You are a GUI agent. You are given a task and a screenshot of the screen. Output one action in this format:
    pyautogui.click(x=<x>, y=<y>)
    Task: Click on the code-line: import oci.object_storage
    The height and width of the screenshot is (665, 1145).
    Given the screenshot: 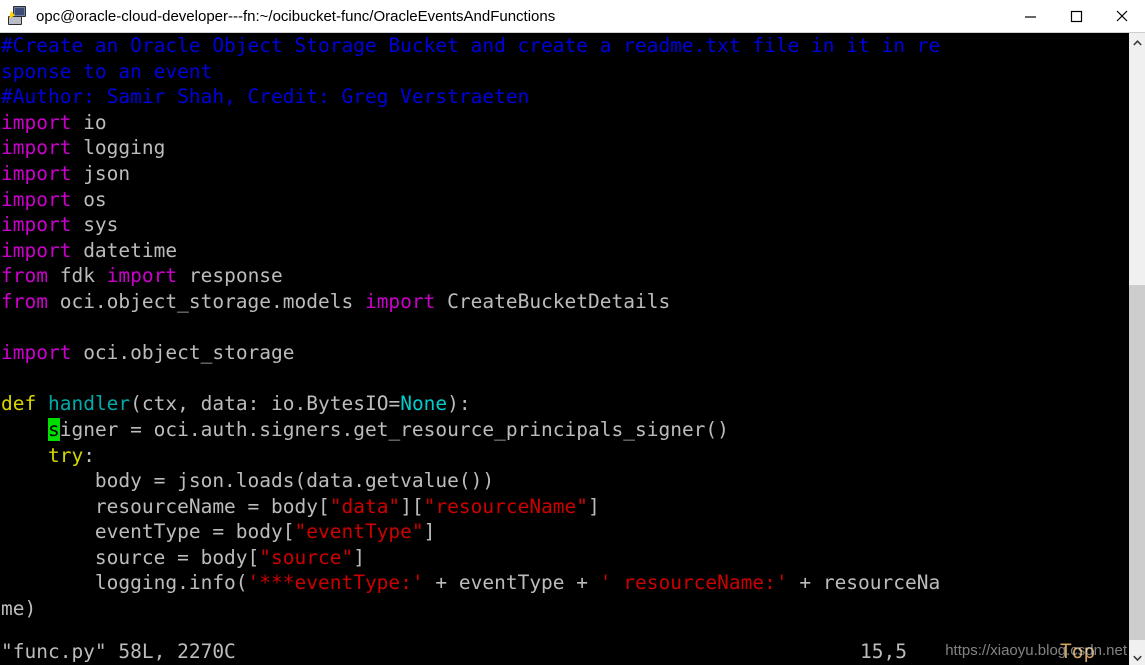 What is the action you would take?
    pyautogui.click(x=564, y=353)
    